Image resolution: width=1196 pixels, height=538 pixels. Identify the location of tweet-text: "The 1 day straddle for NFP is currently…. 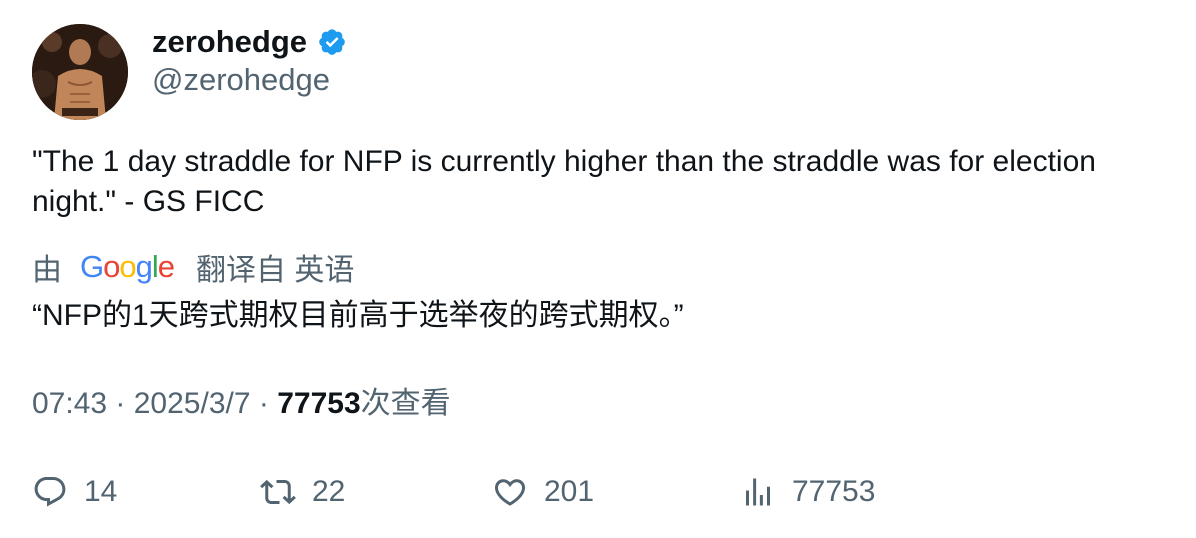
(564, 181).